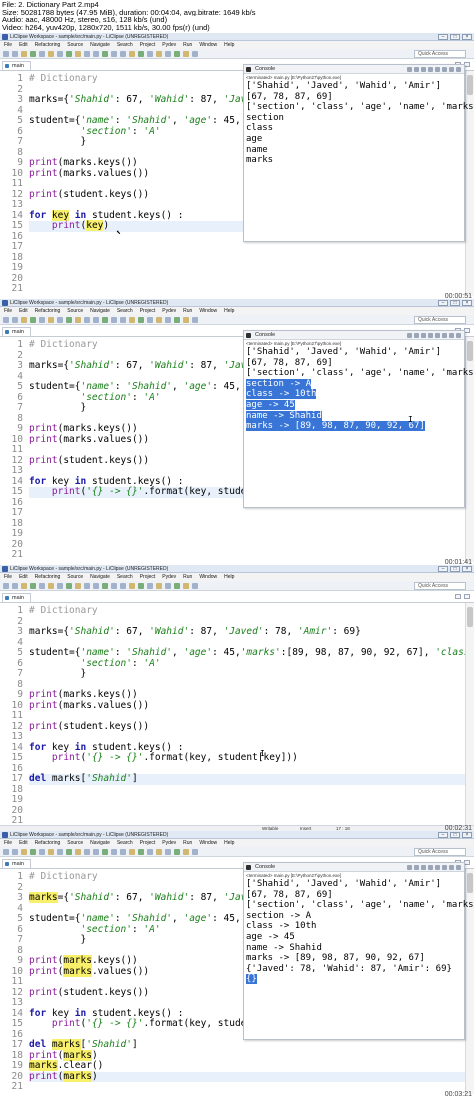 This screenshot has width=474, height=1096. What do you see at coordinates (440, 320) in the screenshot?
I see `quick-access-input: Quick Access` at bounding box center [440, 320].